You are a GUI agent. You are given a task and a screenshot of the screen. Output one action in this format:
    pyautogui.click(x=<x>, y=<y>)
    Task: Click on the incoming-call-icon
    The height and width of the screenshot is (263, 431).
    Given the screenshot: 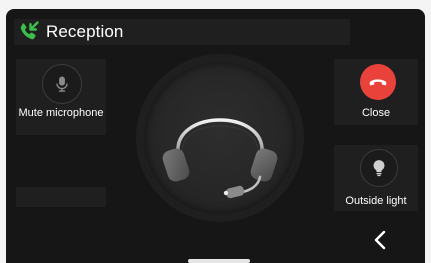 What is the action you would take?
    pyautogui.click(x=29, y=30)
    